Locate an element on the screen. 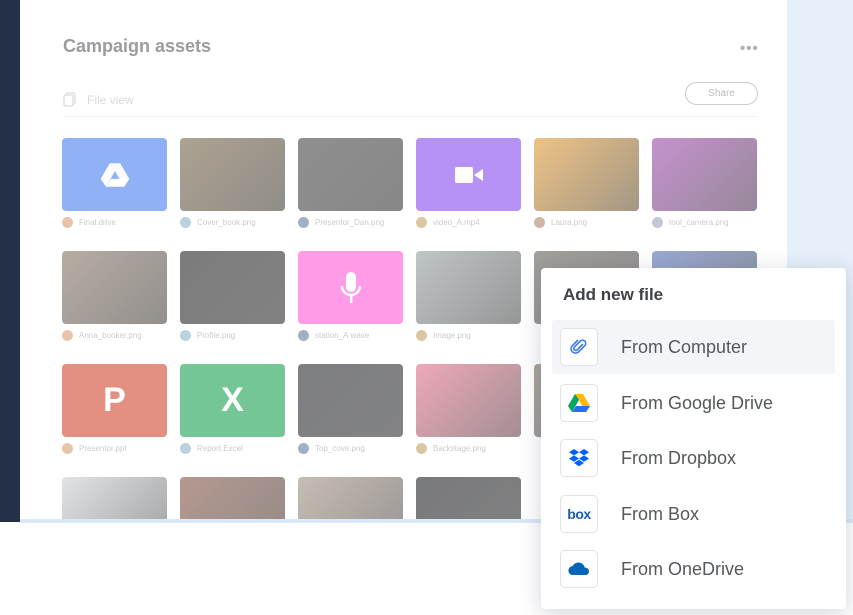  file-name: Presentor.ppt is located at coordinates (103, 448).